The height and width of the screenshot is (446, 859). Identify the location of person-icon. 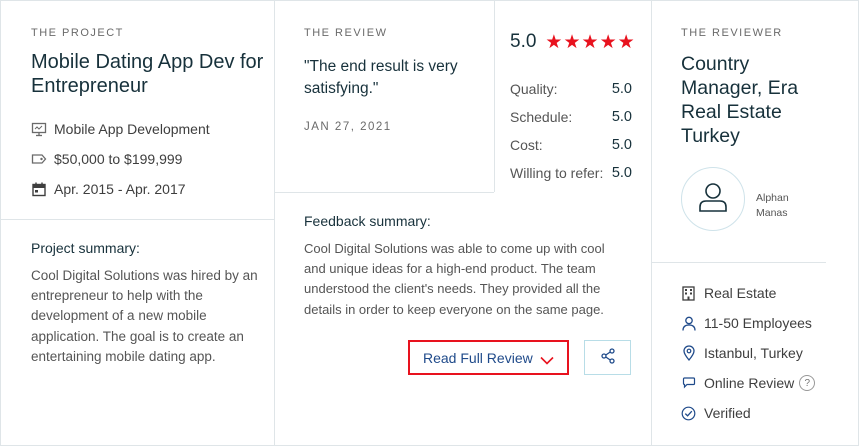
(688, 323).